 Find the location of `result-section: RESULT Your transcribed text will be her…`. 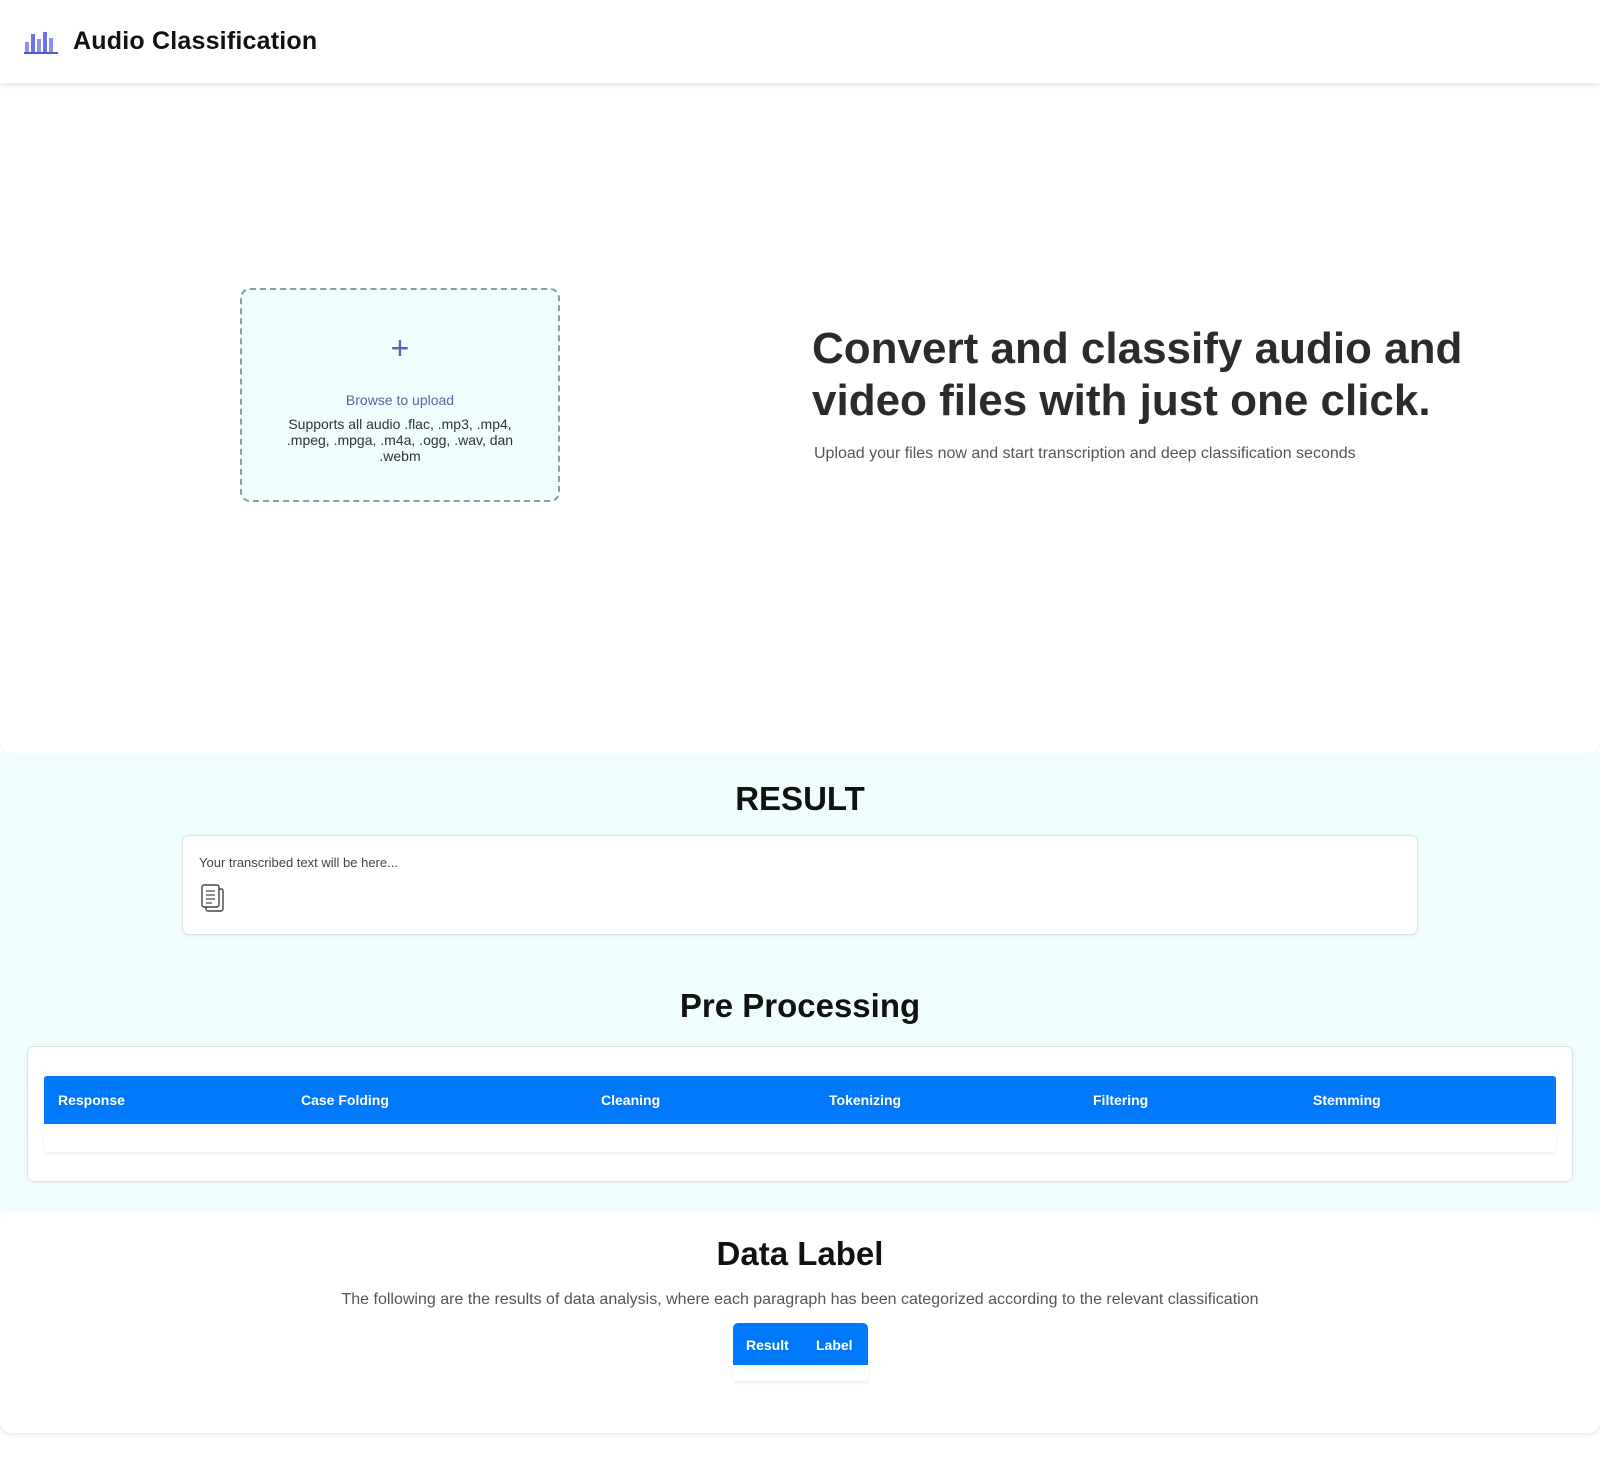

result-section: RESULT Your transcribed text will be her… is located at coordinates (800, 858).